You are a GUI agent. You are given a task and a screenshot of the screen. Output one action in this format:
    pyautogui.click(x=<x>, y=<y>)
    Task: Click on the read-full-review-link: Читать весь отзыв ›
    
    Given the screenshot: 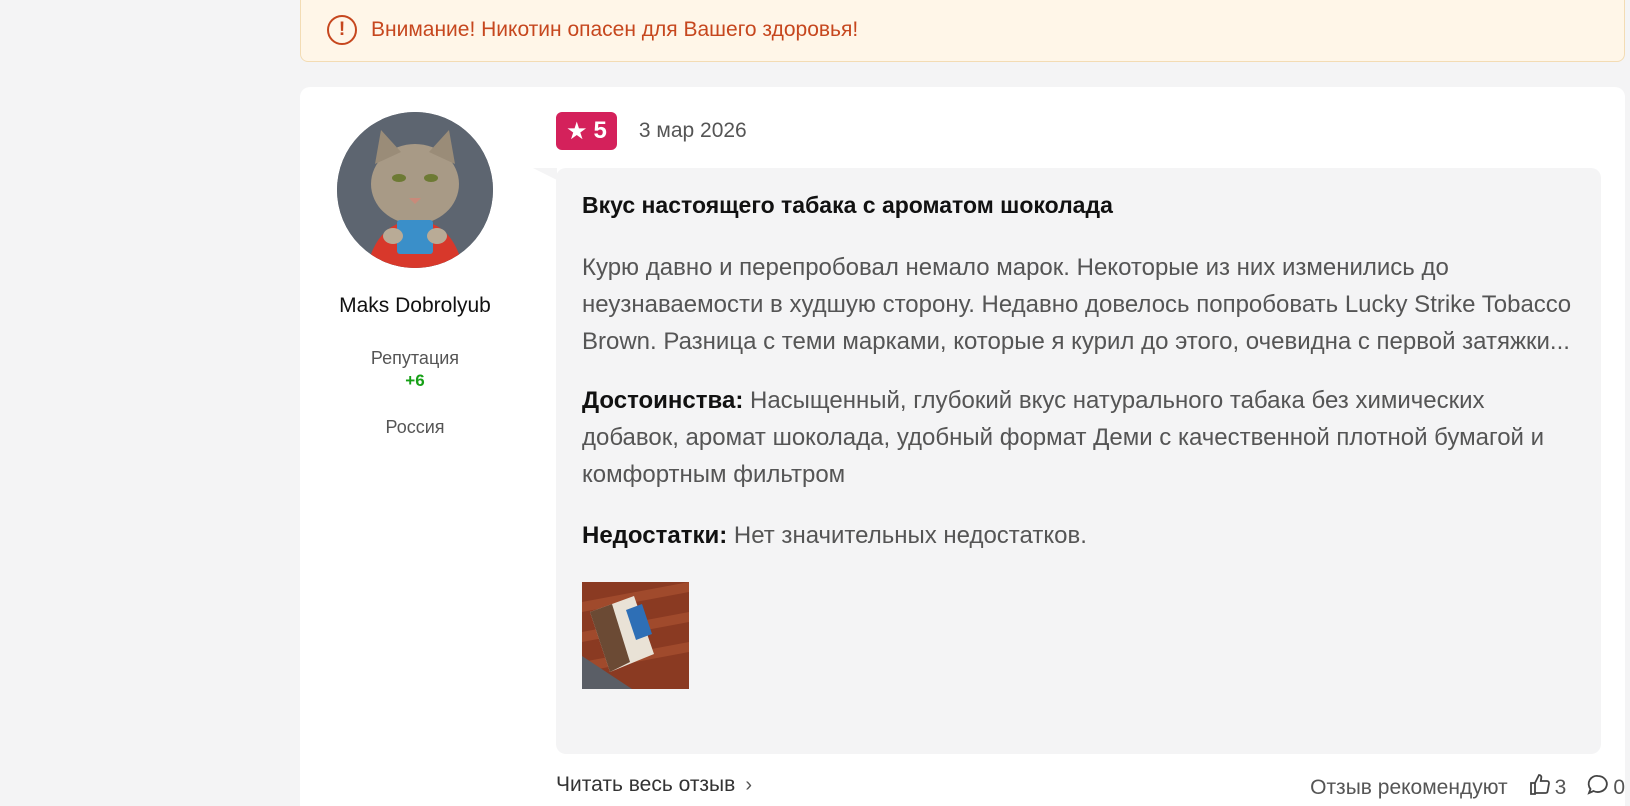 What is the action you would take?
    pyautogui.click(x=654, y=785)
    